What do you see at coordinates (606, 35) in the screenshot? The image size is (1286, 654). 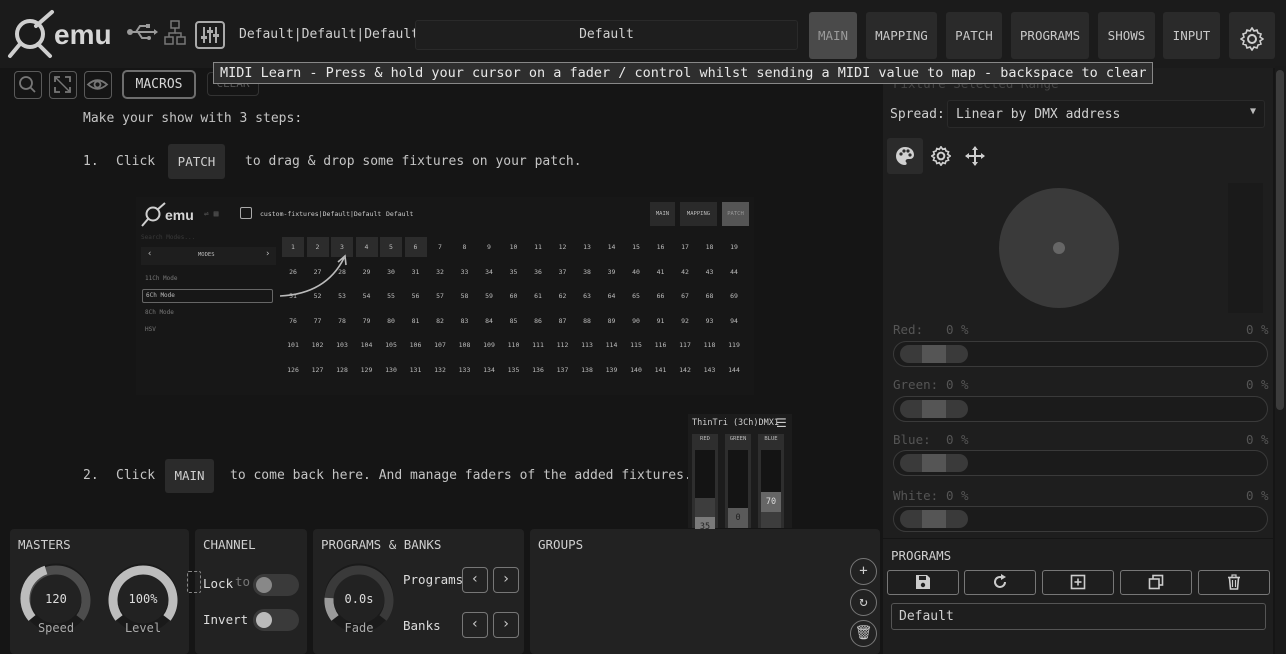 I see `show-name-field: Default` at bounding box center [606, 35].